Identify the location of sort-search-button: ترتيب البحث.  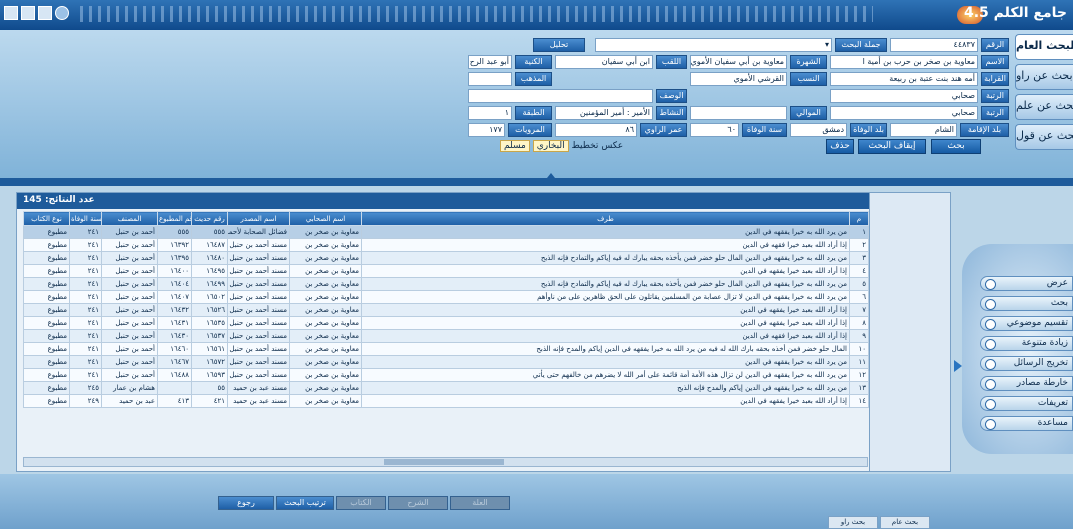
(305, 503).